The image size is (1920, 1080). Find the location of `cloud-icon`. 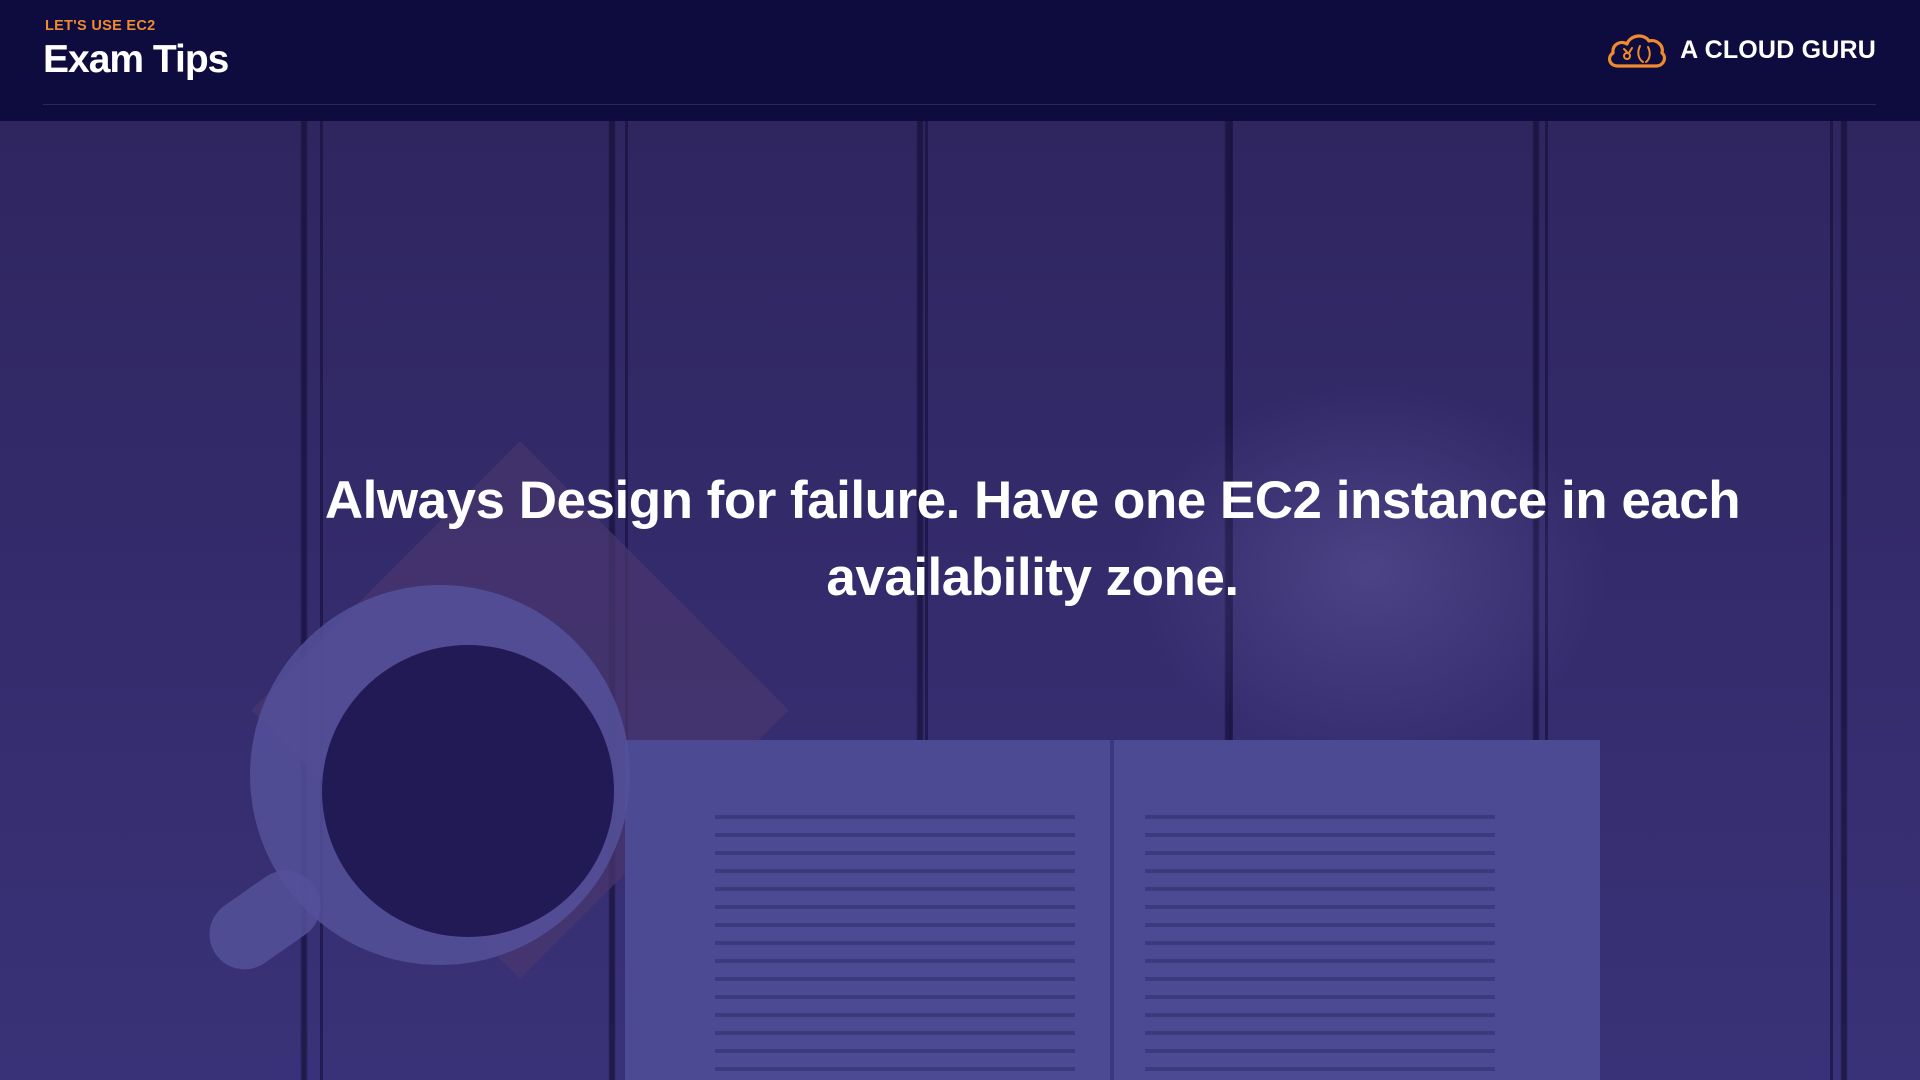

cloud-icon is located at coordinates (1637, 51).